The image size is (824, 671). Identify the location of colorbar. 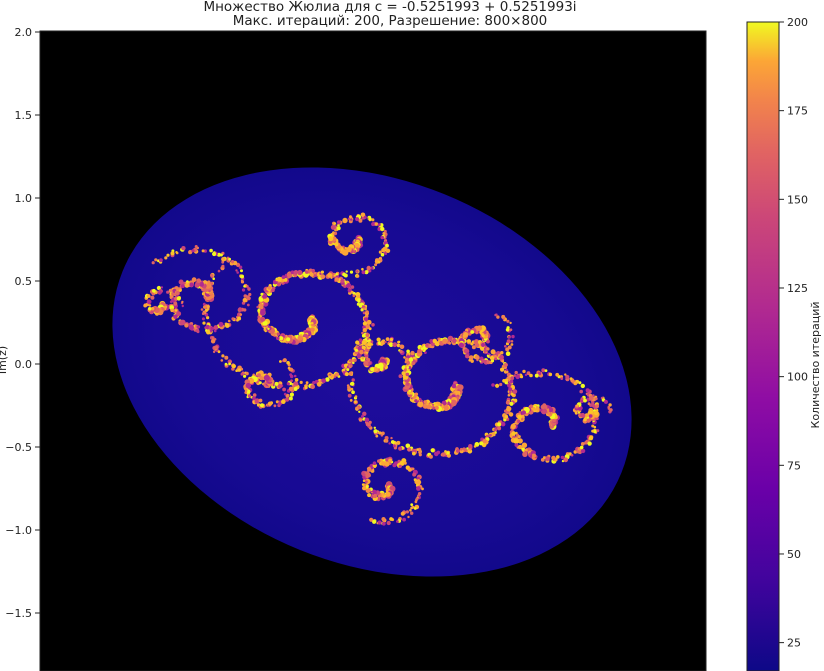
(763, 346).